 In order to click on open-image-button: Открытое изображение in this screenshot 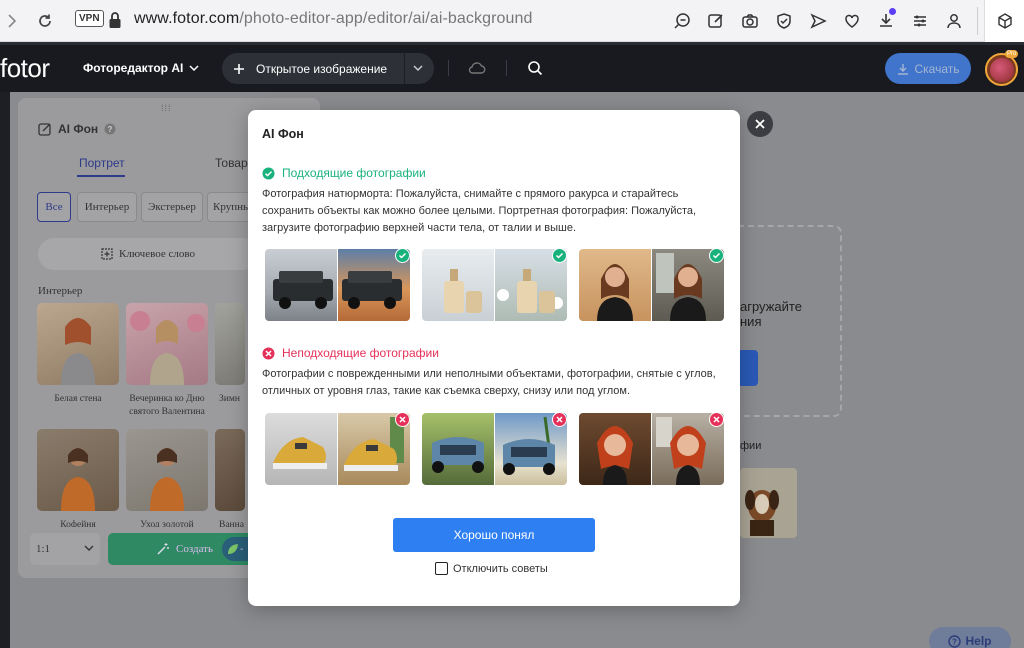, I will do `click(328, 68)`.